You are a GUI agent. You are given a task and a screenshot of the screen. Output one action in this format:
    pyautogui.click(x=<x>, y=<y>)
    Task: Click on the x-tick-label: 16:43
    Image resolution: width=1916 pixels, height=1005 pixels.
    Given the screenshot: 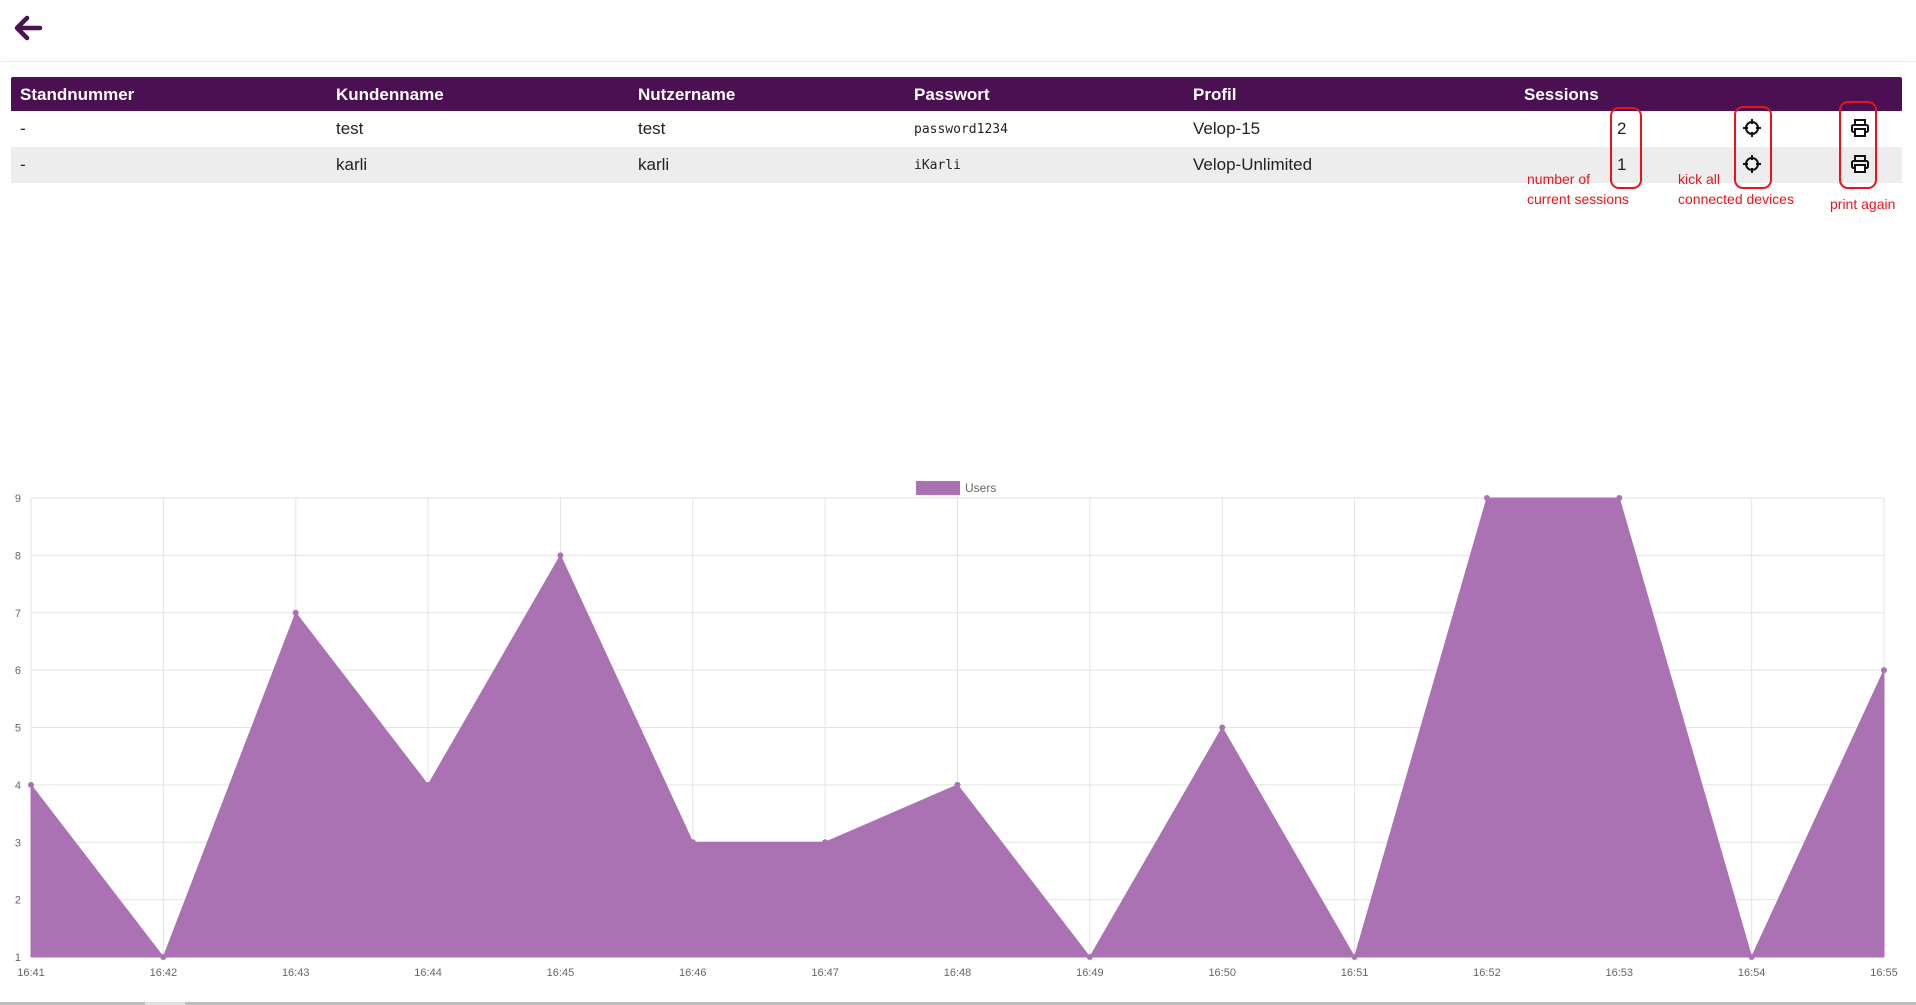 What is the action you would take?
    pyautogui.click(x=296, y=973)
    